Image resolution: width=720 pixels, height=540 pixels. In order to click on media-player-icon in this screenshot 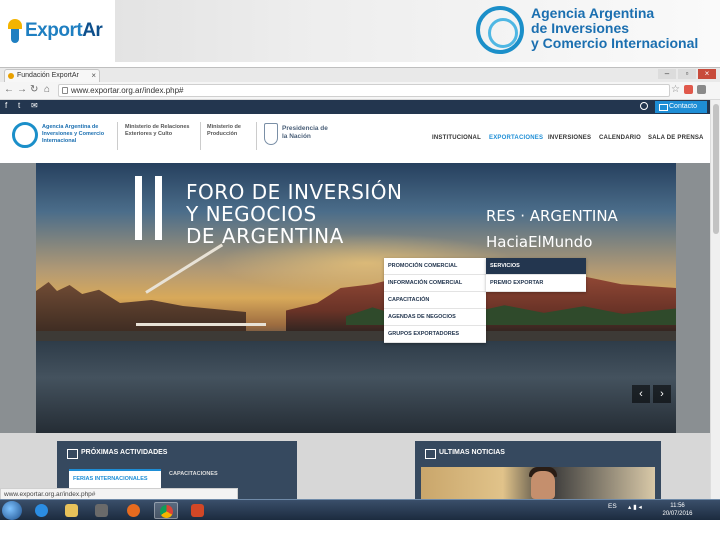, I will do `click(101, 510)`.